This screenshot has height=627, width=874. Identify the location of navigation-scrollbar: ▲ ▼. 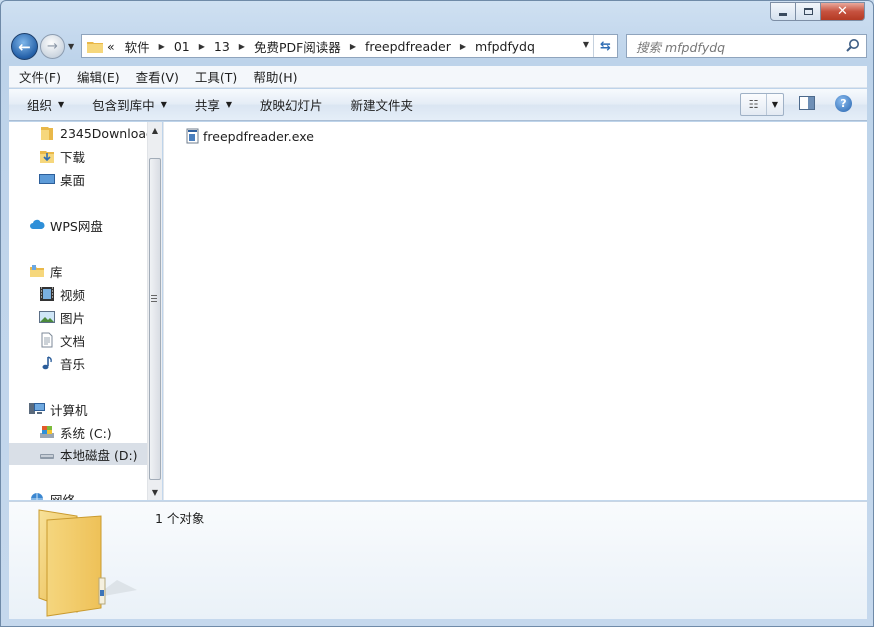
(154, 311).